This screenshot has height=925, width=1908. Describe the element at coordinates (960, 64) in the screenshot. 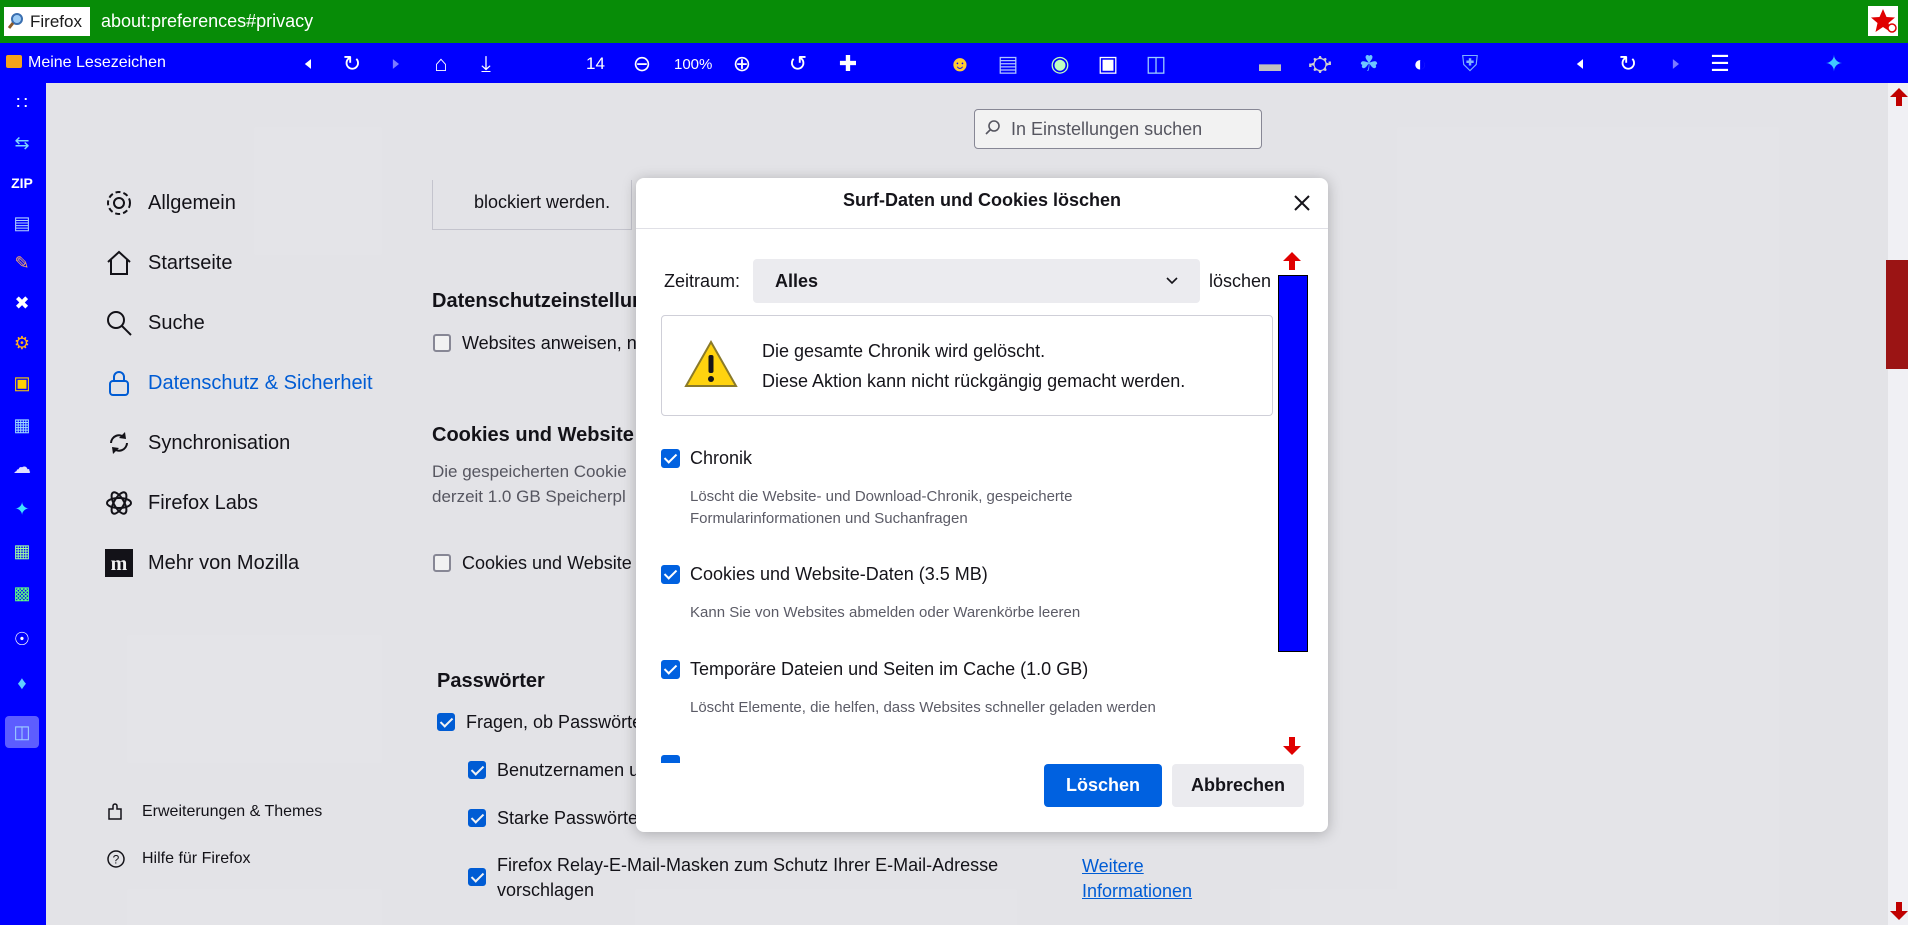

I see `emoji-icon: ☻` at that location.